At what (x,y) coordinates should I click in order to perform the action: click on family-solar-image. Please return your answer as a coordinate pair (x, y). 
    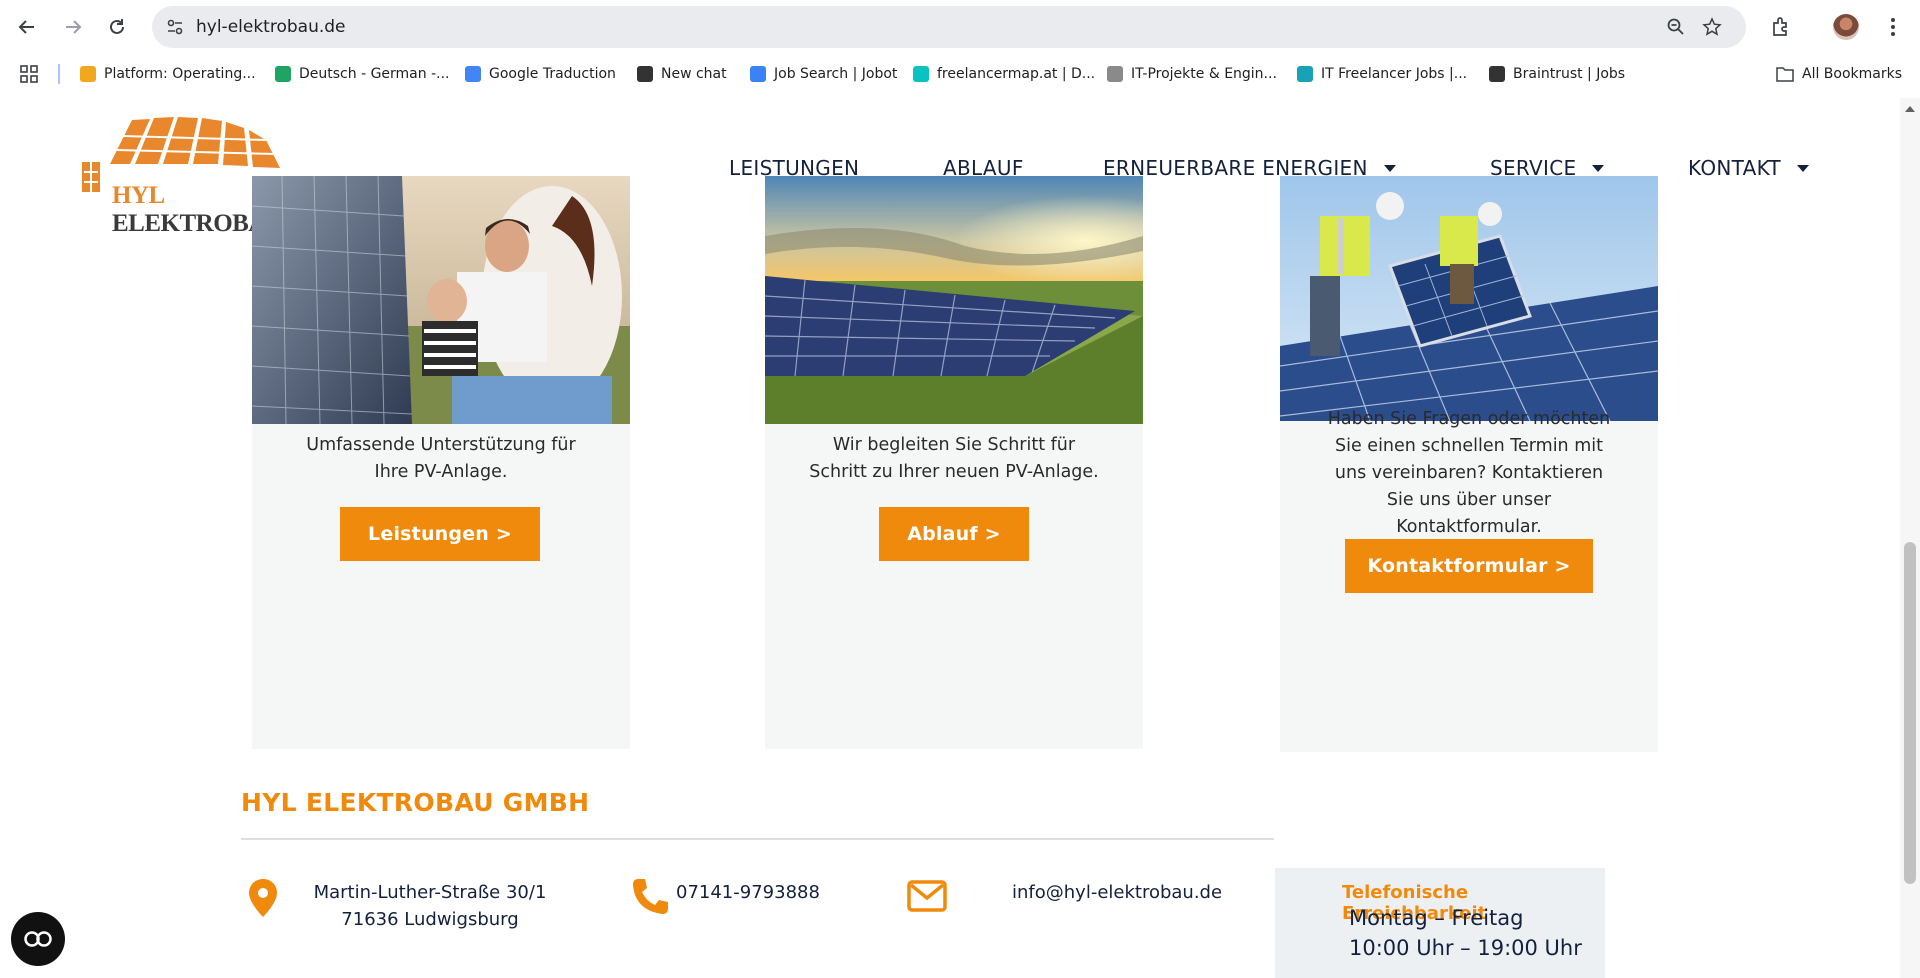
    Looking at the image, I should click on (441, 300).